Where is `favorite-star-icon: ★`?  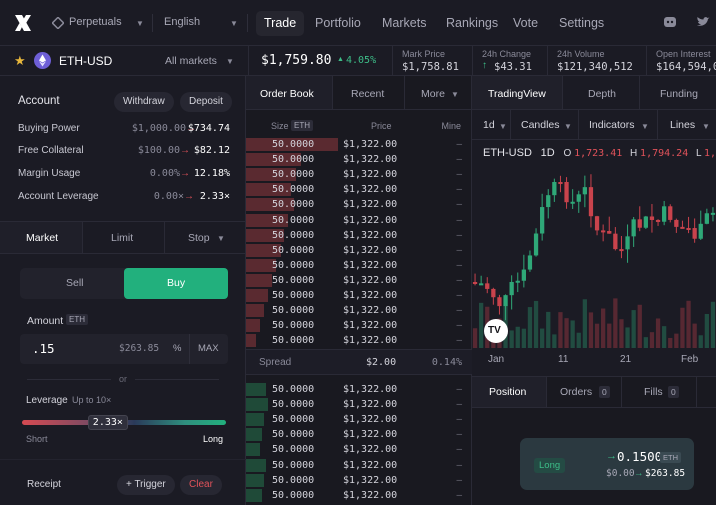 favorite-star-icon: ★ is located at coordinates (20, 61).